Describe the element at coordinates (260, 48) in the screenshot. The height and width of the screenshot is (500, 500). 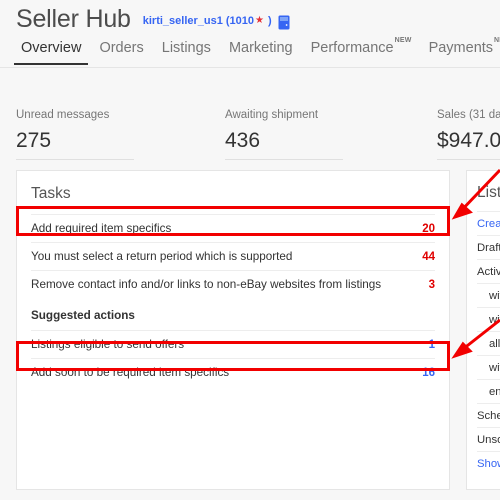
I see `tab-marketing-label: Marketing` at that location.